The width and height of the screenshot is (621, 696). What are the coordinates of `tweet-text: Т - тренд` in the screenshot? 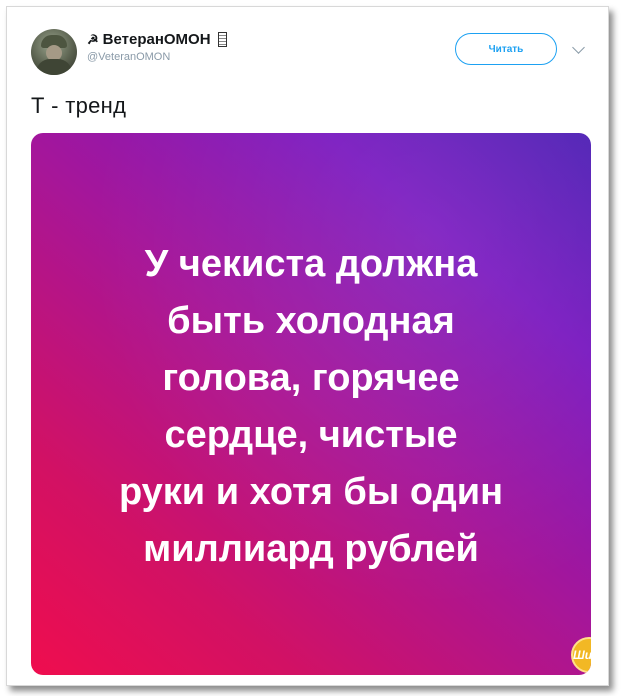 It's located at (79, 105).